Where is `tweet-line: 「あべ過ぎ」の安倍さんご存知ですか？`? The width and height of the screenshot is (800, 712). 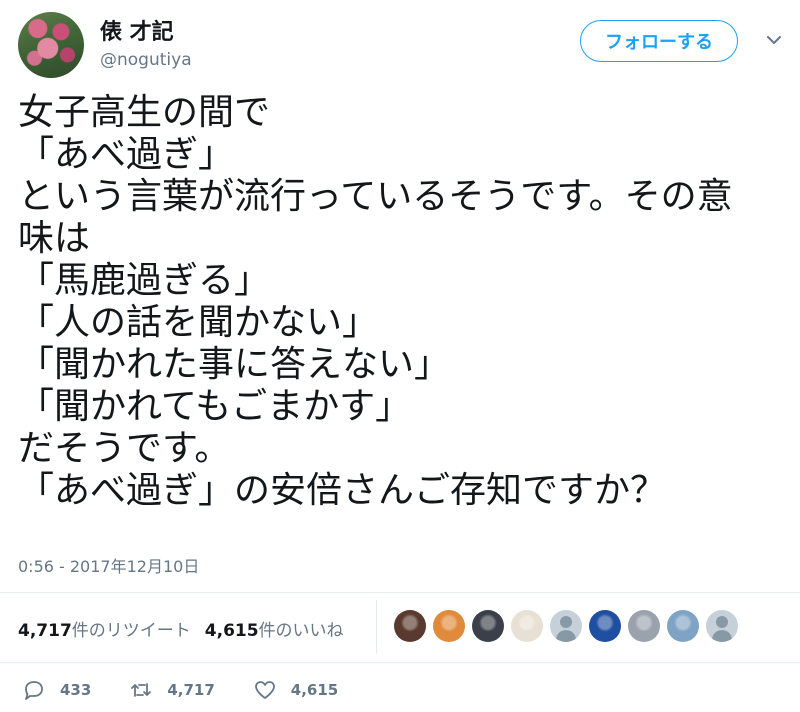 tweet-line: 「あべ過ぎ」の安倍さんご存知ですか？ is located at coordinates (342, 490).